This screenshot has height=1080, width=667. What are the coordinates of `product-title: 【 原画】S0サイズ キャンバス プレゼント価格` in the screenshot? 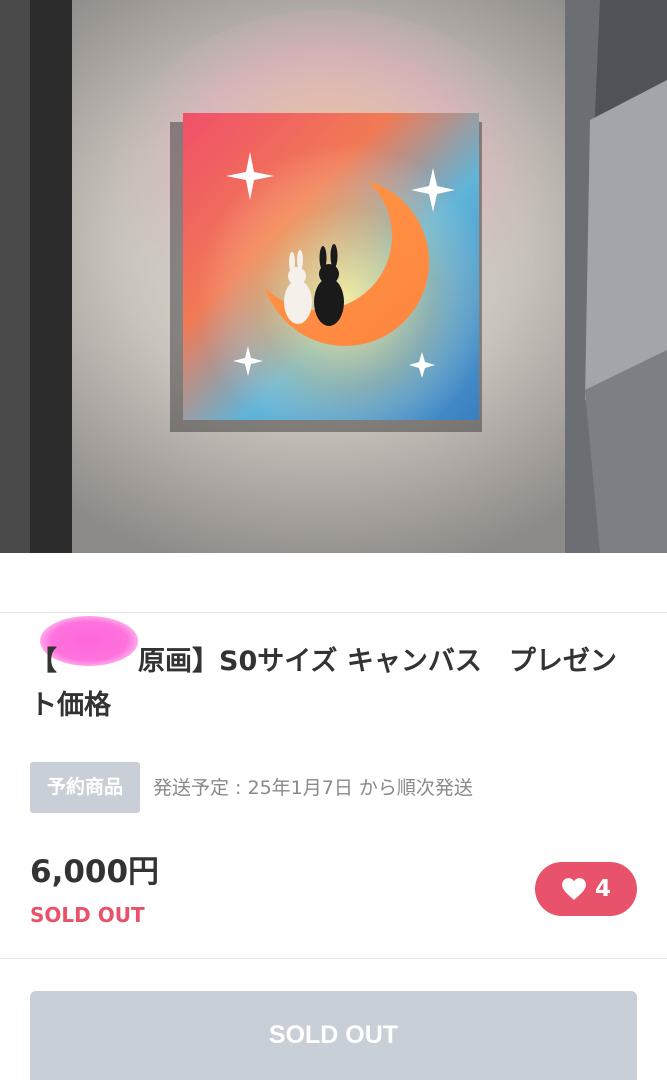 It's located at (323, 683).